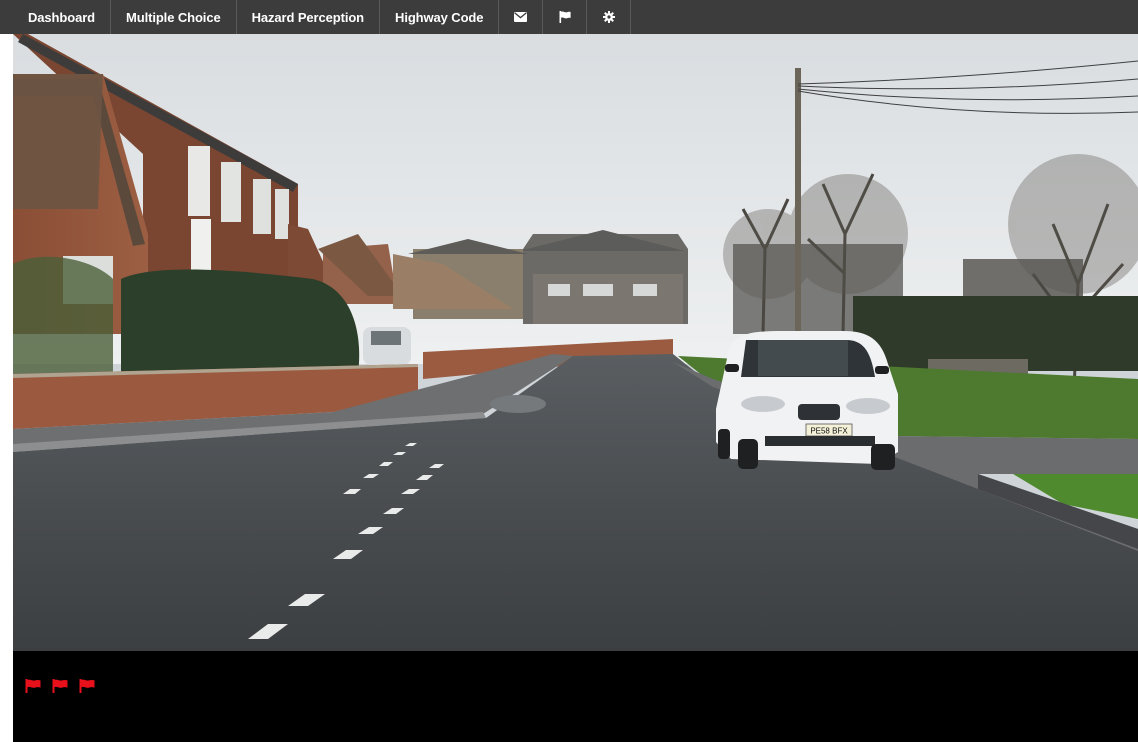  I want to click on nav-flags-button, so click(565, 17).